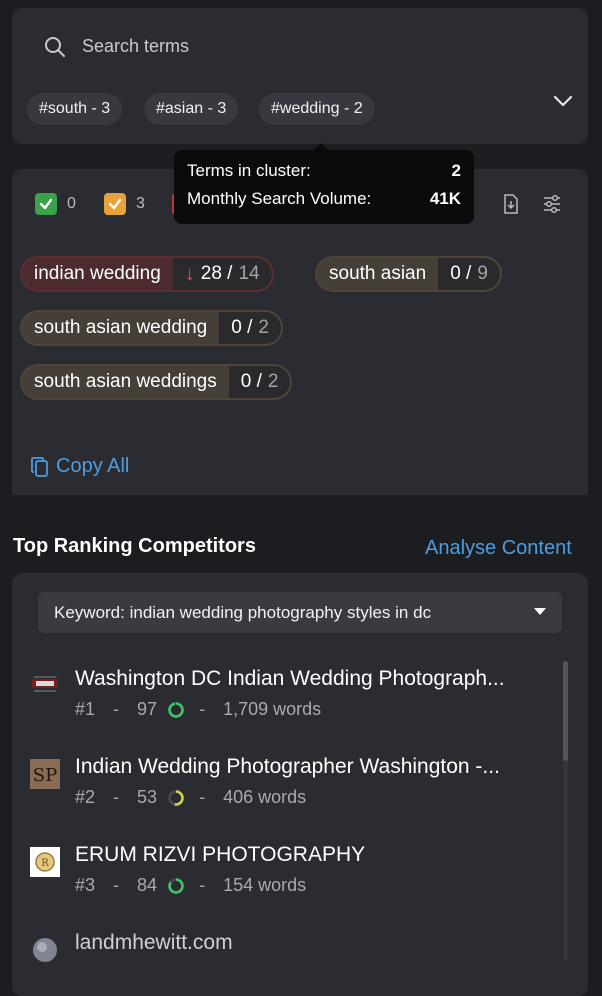 This screenshot has height=996, width=602. What do you see at coordinates (93, 466) in the screenshot?
I see `copy-all-label: Copy All` at bounding box center [93, 466].